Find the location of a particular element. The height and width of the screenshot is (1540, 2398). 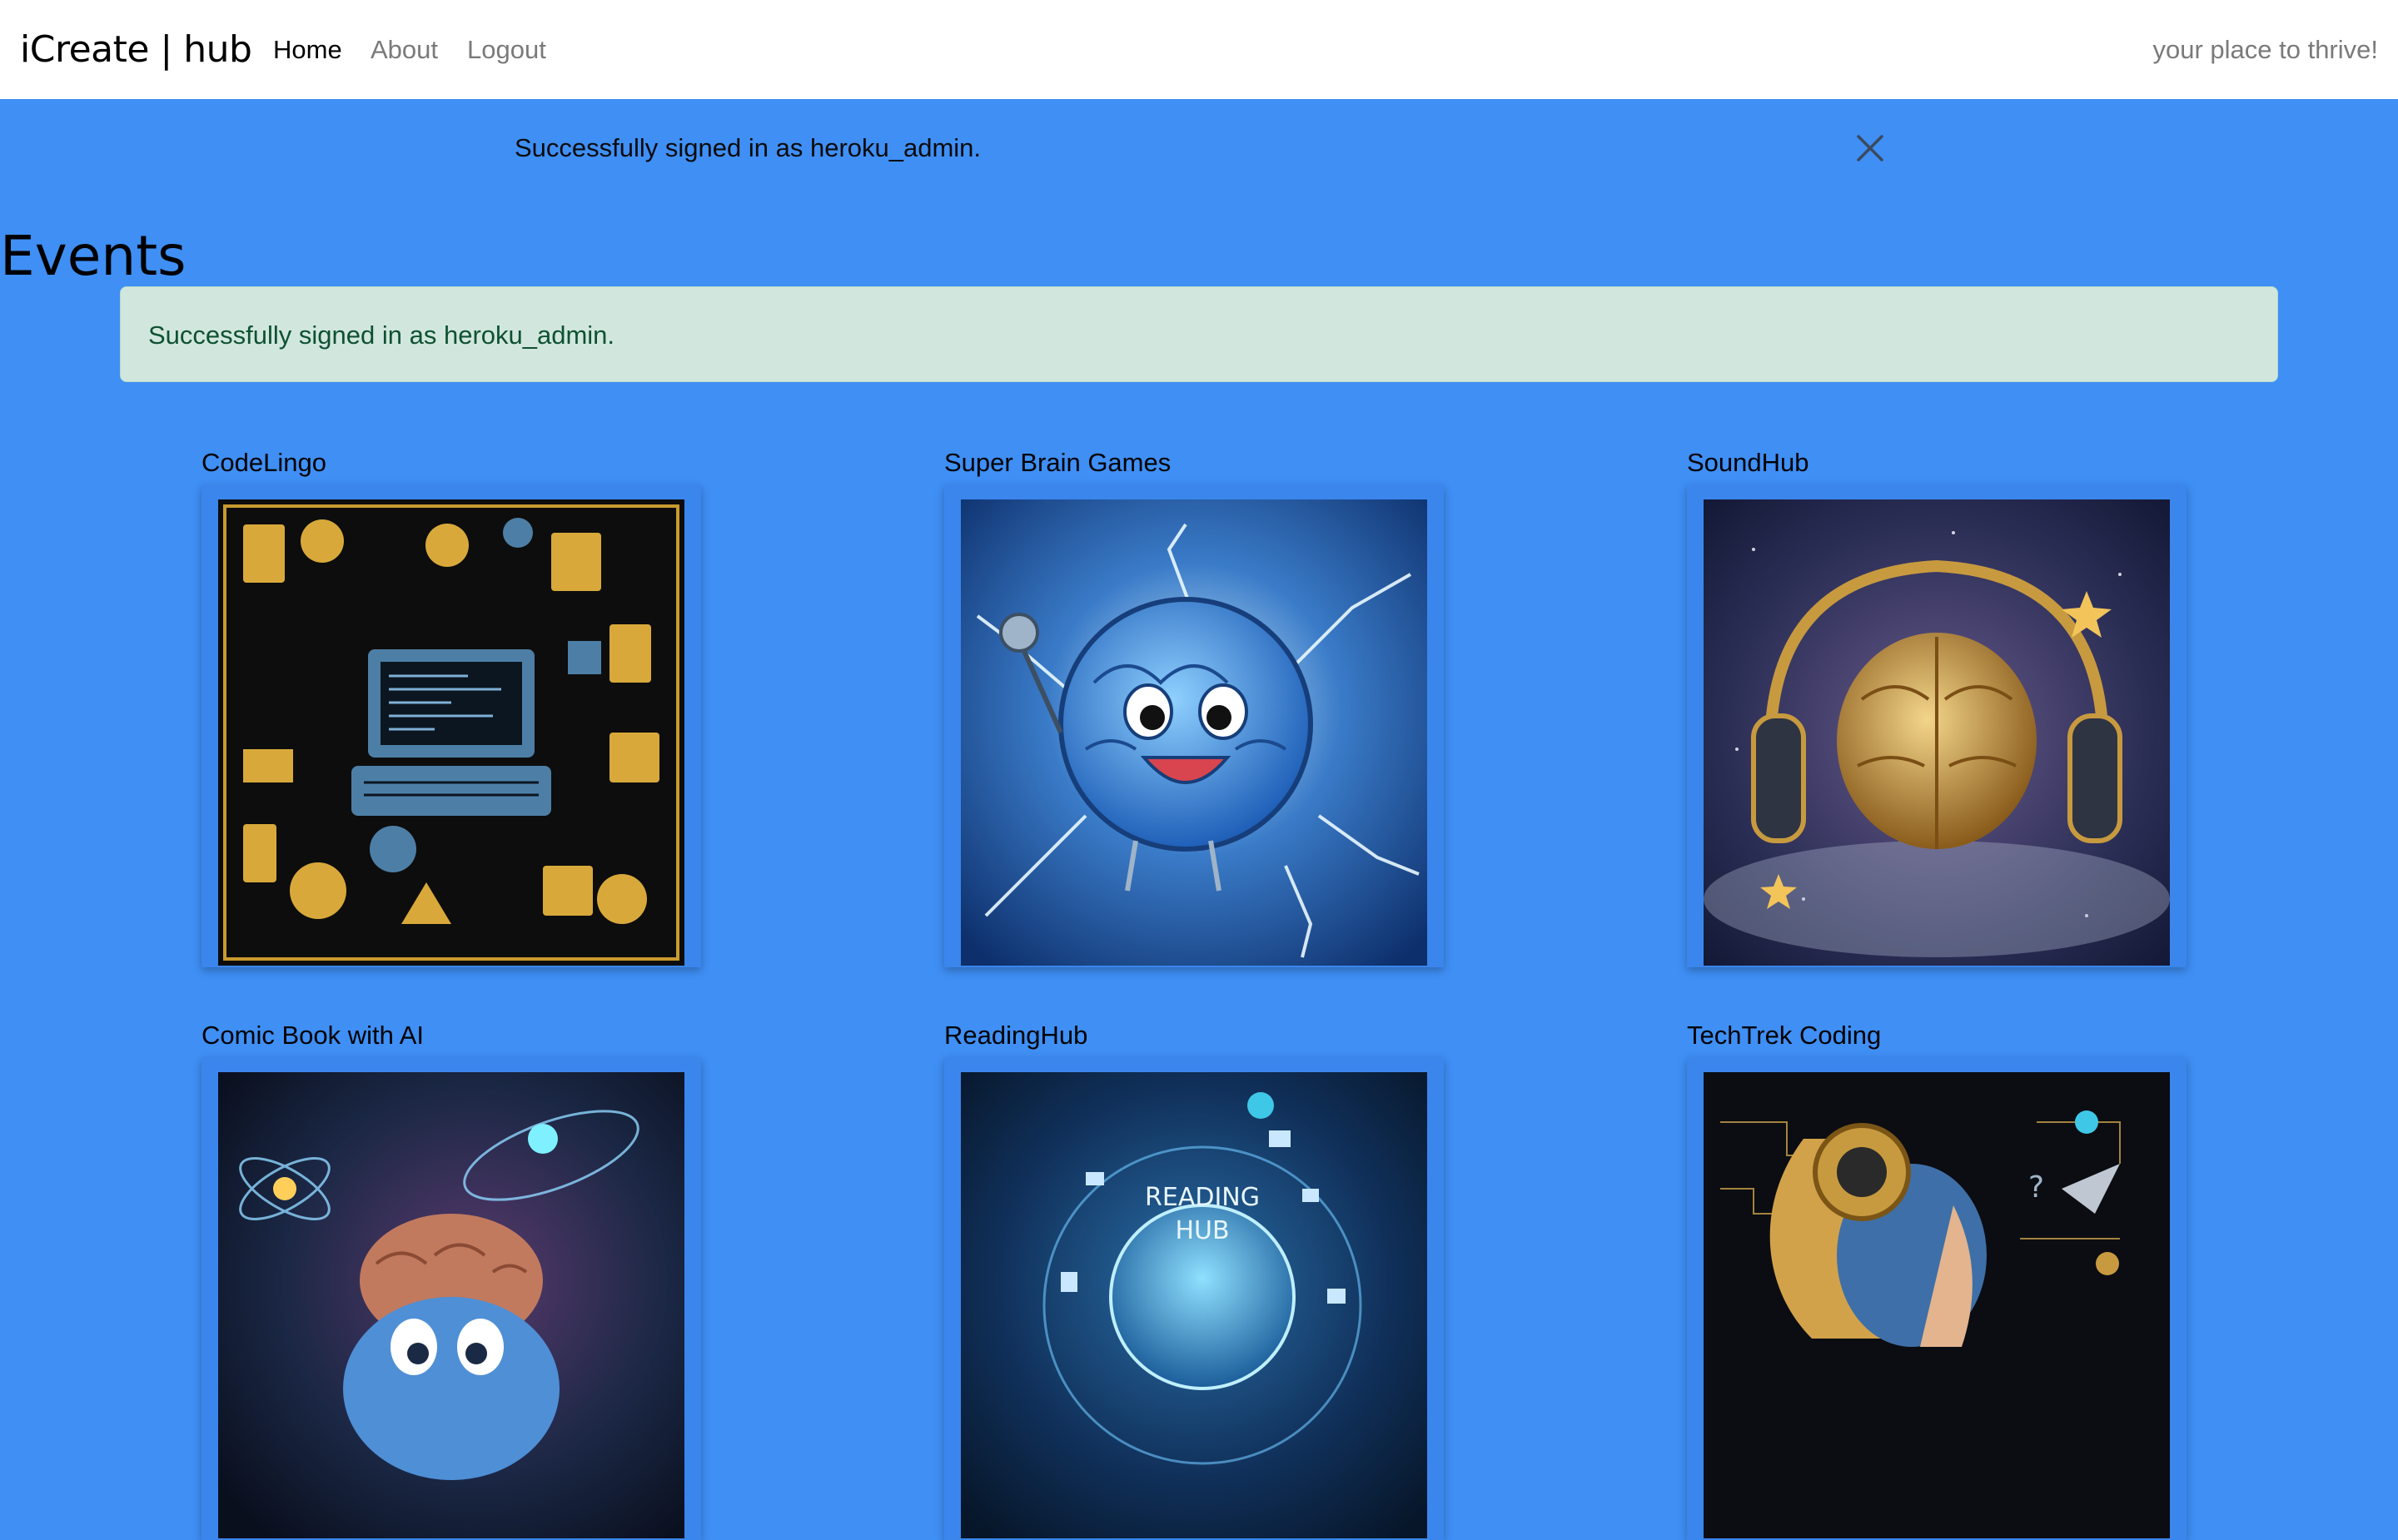

nav-link-logout: Logout is located at coordinates (506, 50).